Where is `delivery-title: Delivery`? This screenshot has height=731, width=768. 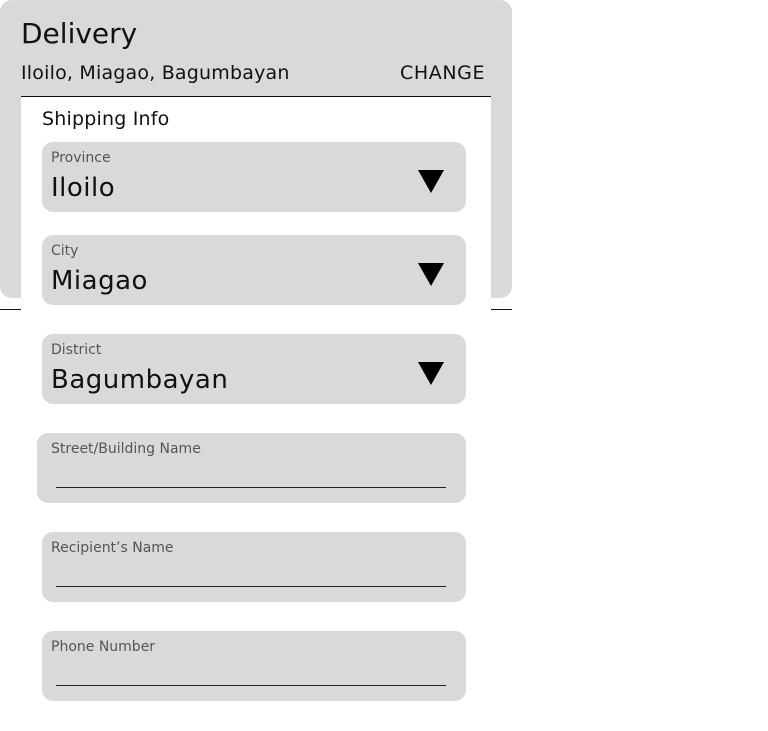 delivery-title: Delivery is located at coordinates (79, 33).